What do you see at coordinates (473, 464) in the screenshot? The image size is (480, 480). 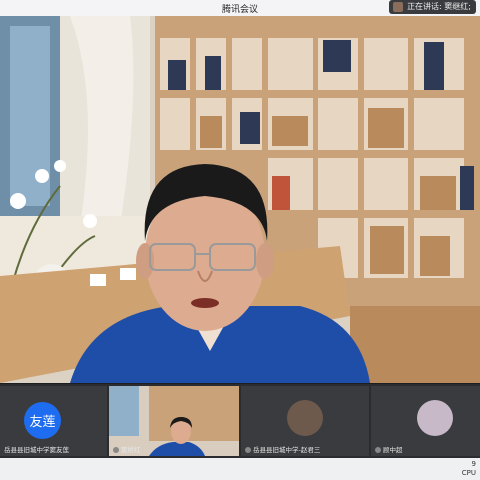 I see `status-line-1: 9` at bounding box center [473, 464].